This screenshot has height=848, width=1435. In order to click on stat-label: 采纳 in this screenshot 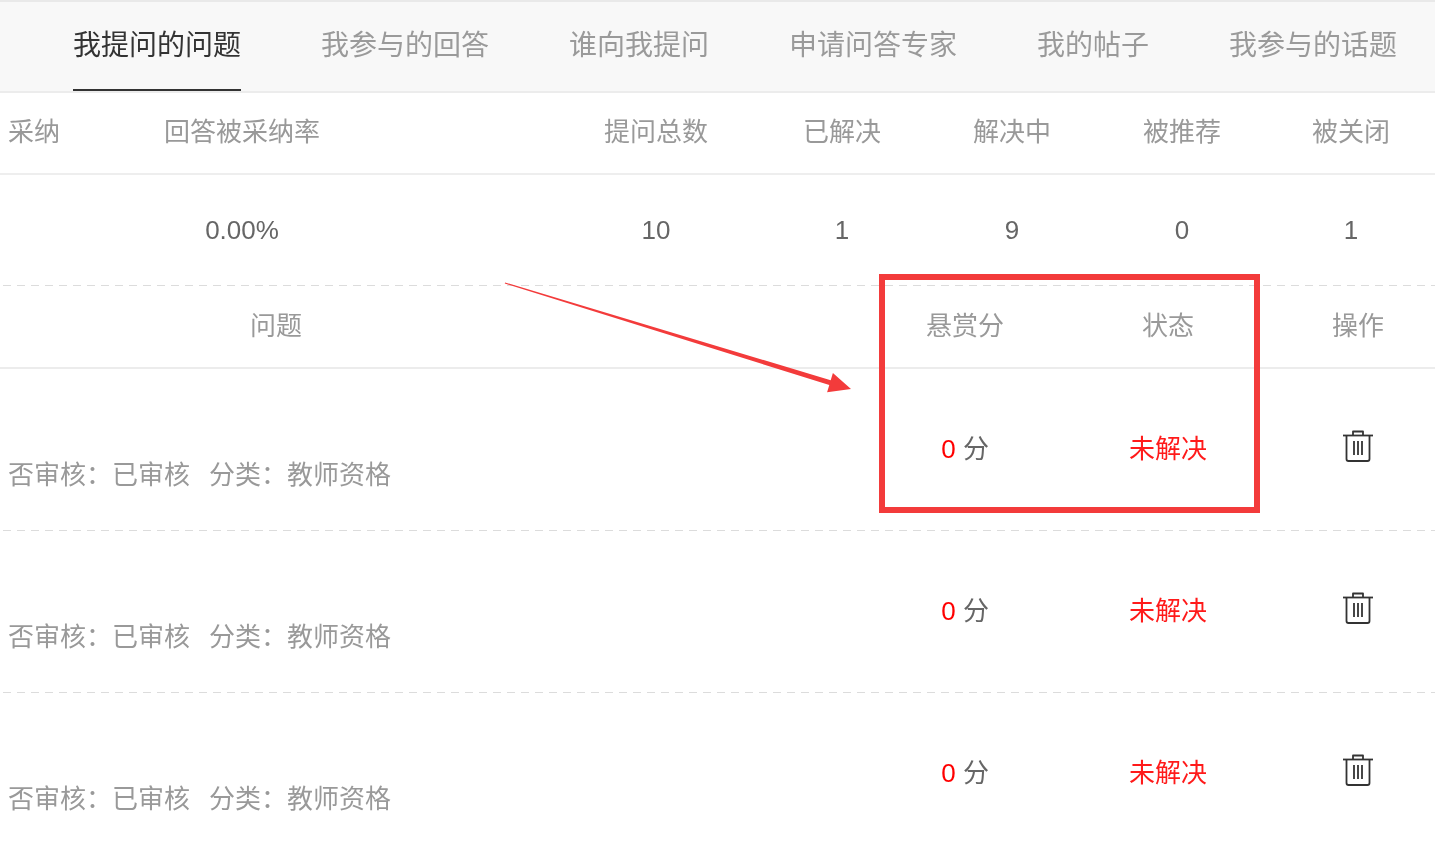, I will do `click(34, 132)`.